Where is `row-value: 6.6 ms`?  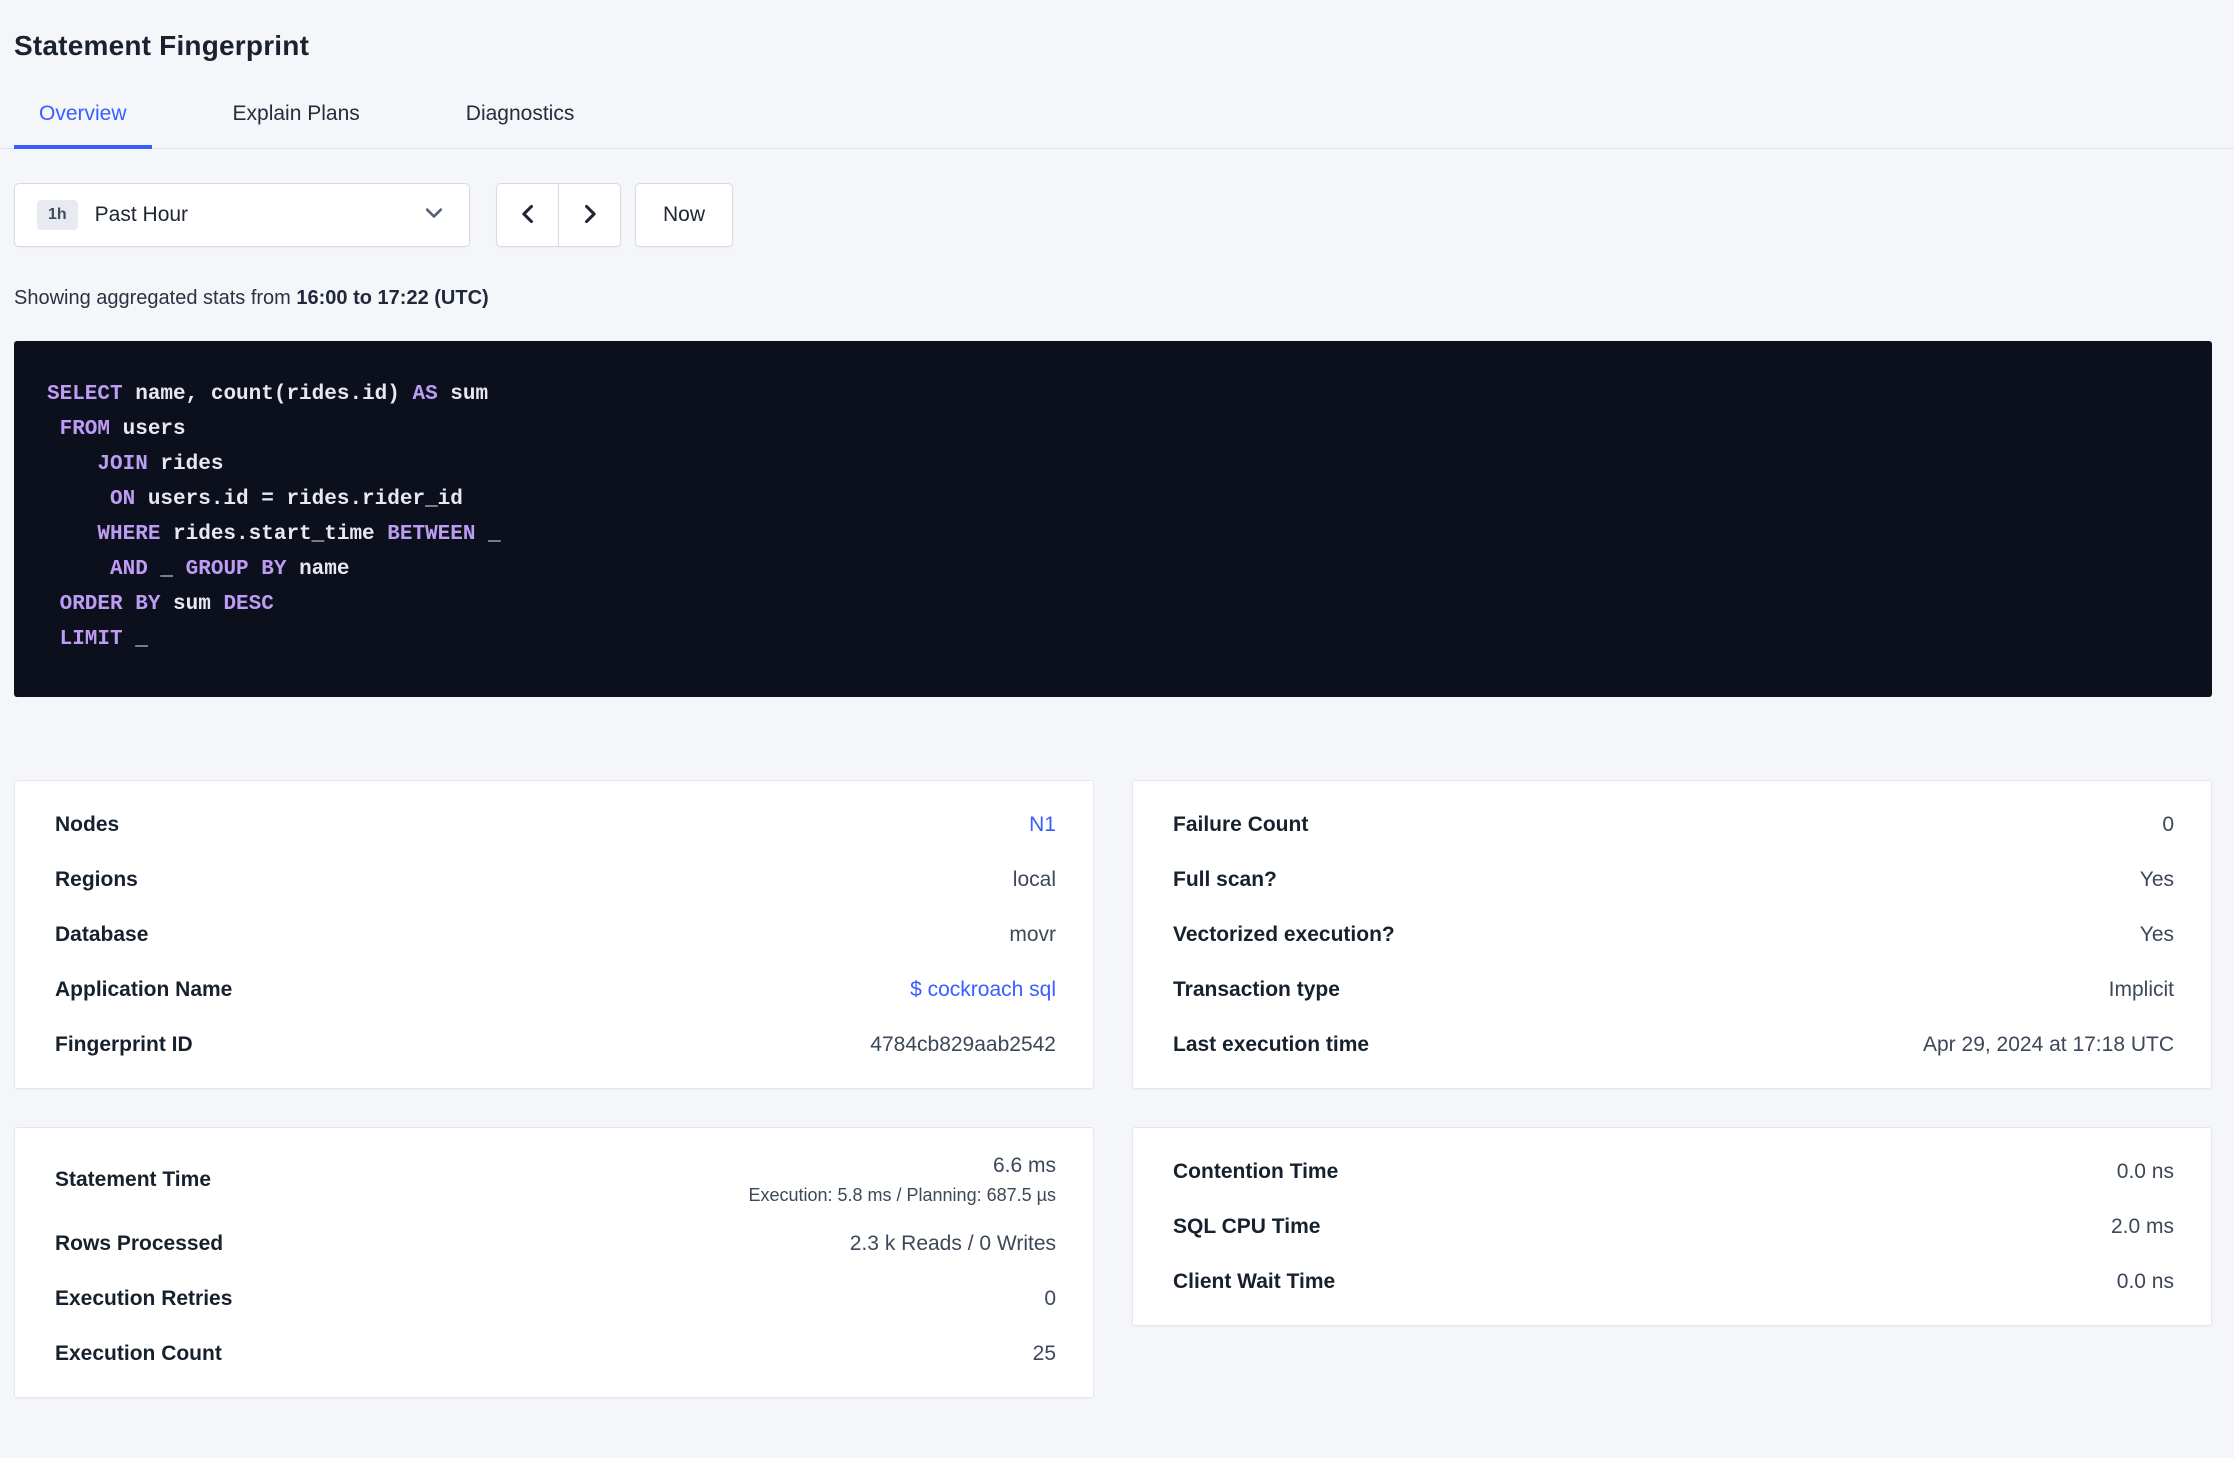 row-value: 6.6 ms is located at coordinates (1024, 1165).